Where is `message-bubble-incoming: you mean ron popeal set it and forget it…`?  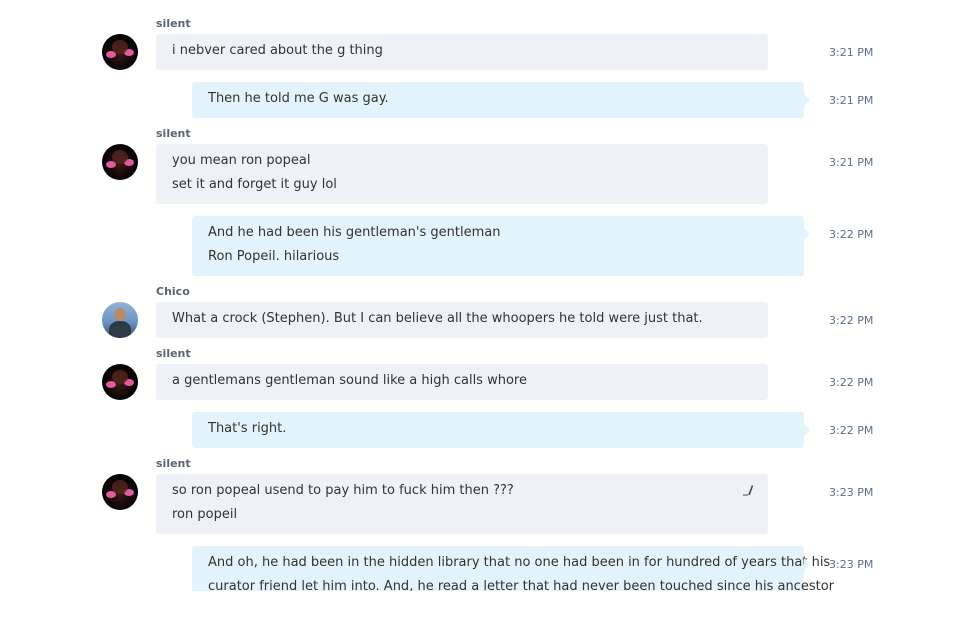
message-bubble-incoming: you mean ron popeal set it and forget it… is located at coordinates (462, 174).